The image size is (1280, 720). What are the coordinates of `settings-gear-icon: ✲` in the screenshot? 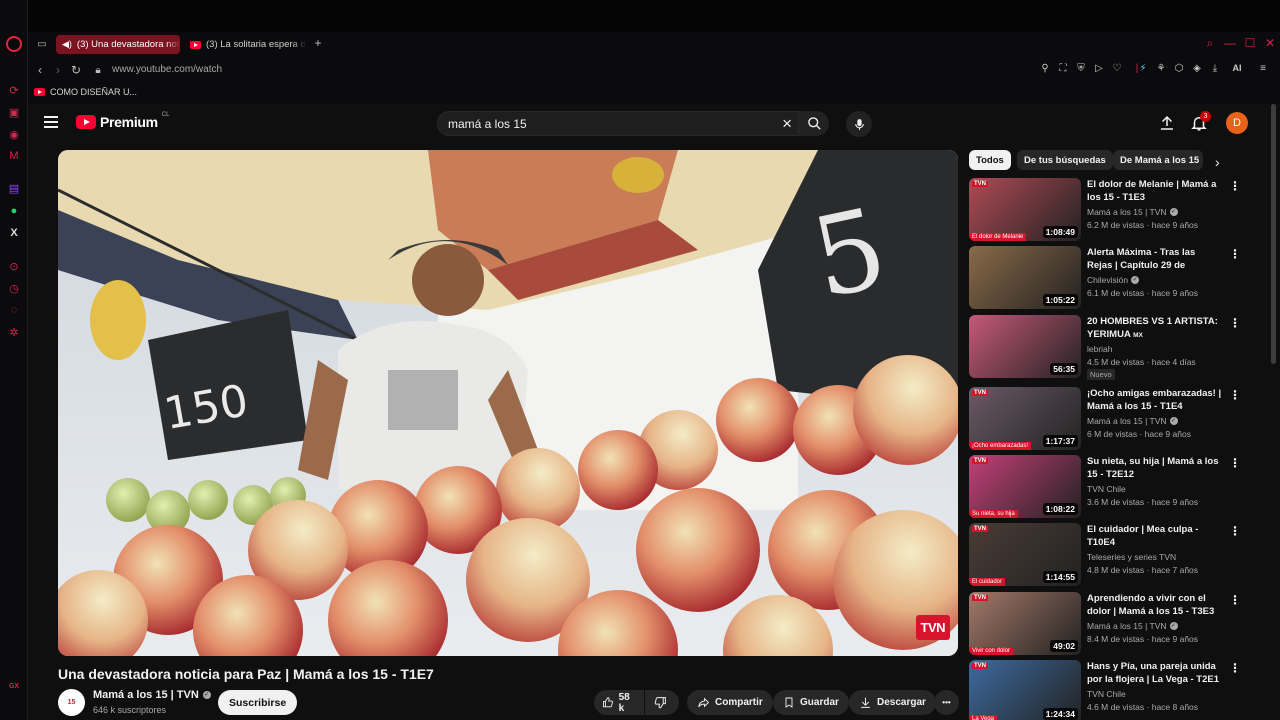 It's located at (14, 332).